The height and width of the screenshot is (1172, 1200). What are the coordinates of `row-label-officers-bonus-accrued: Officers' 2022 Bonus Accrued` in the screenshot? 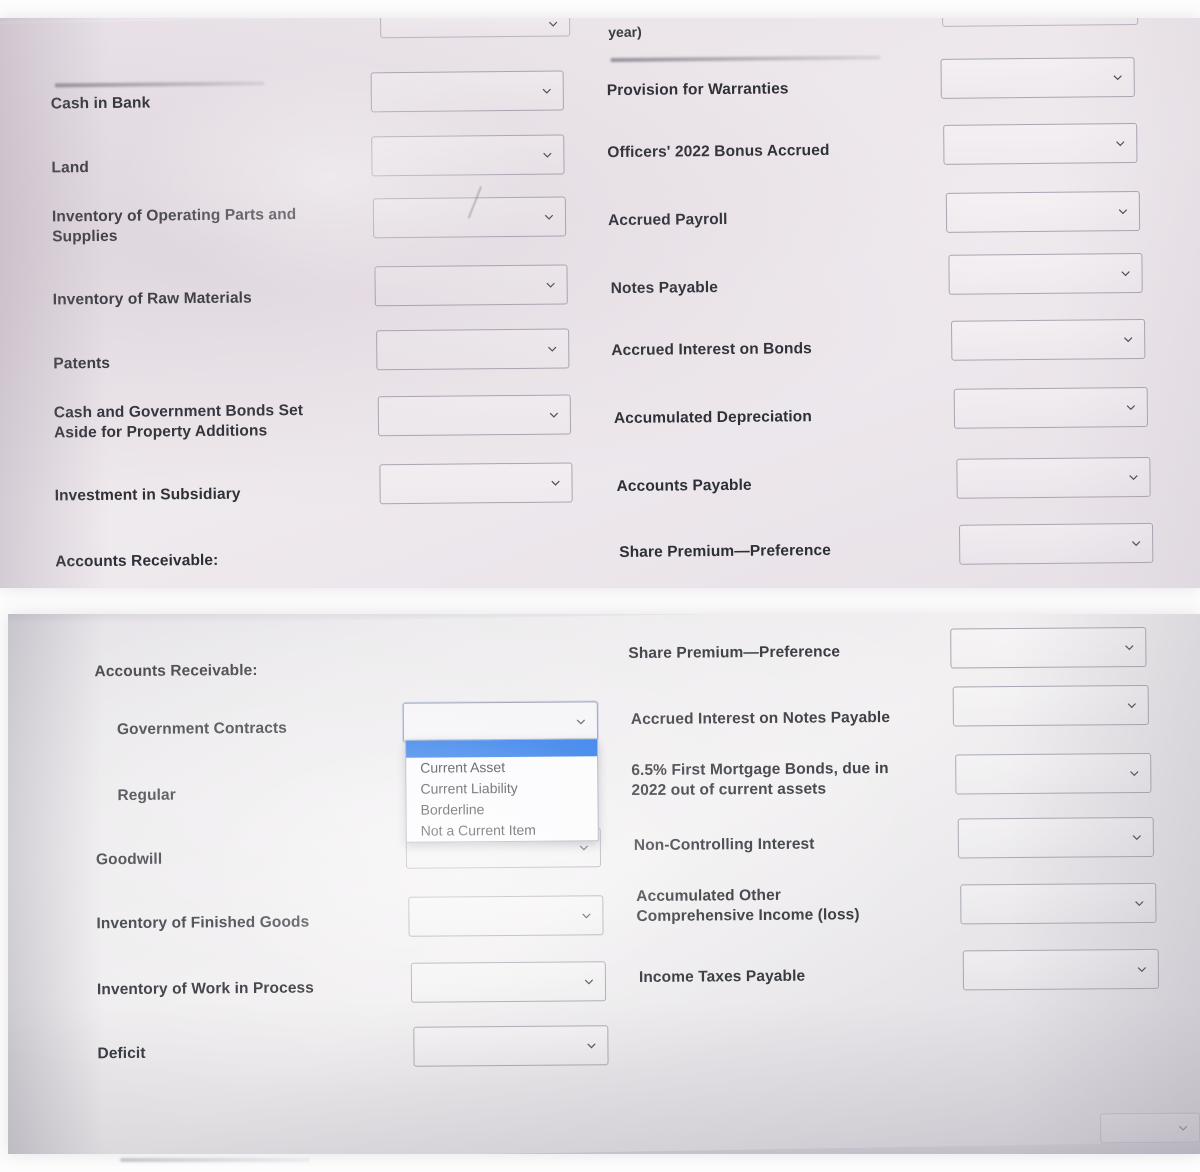 It's located at (777, 151).